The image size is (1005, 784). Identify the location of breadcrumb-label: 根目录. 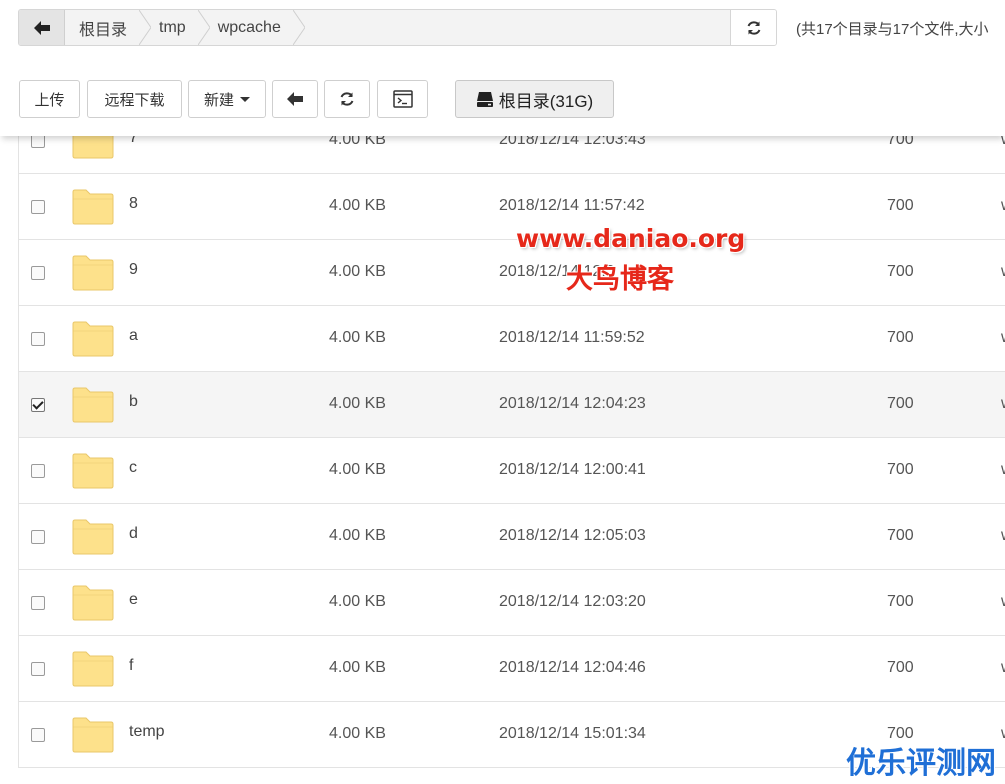
(103, 30).